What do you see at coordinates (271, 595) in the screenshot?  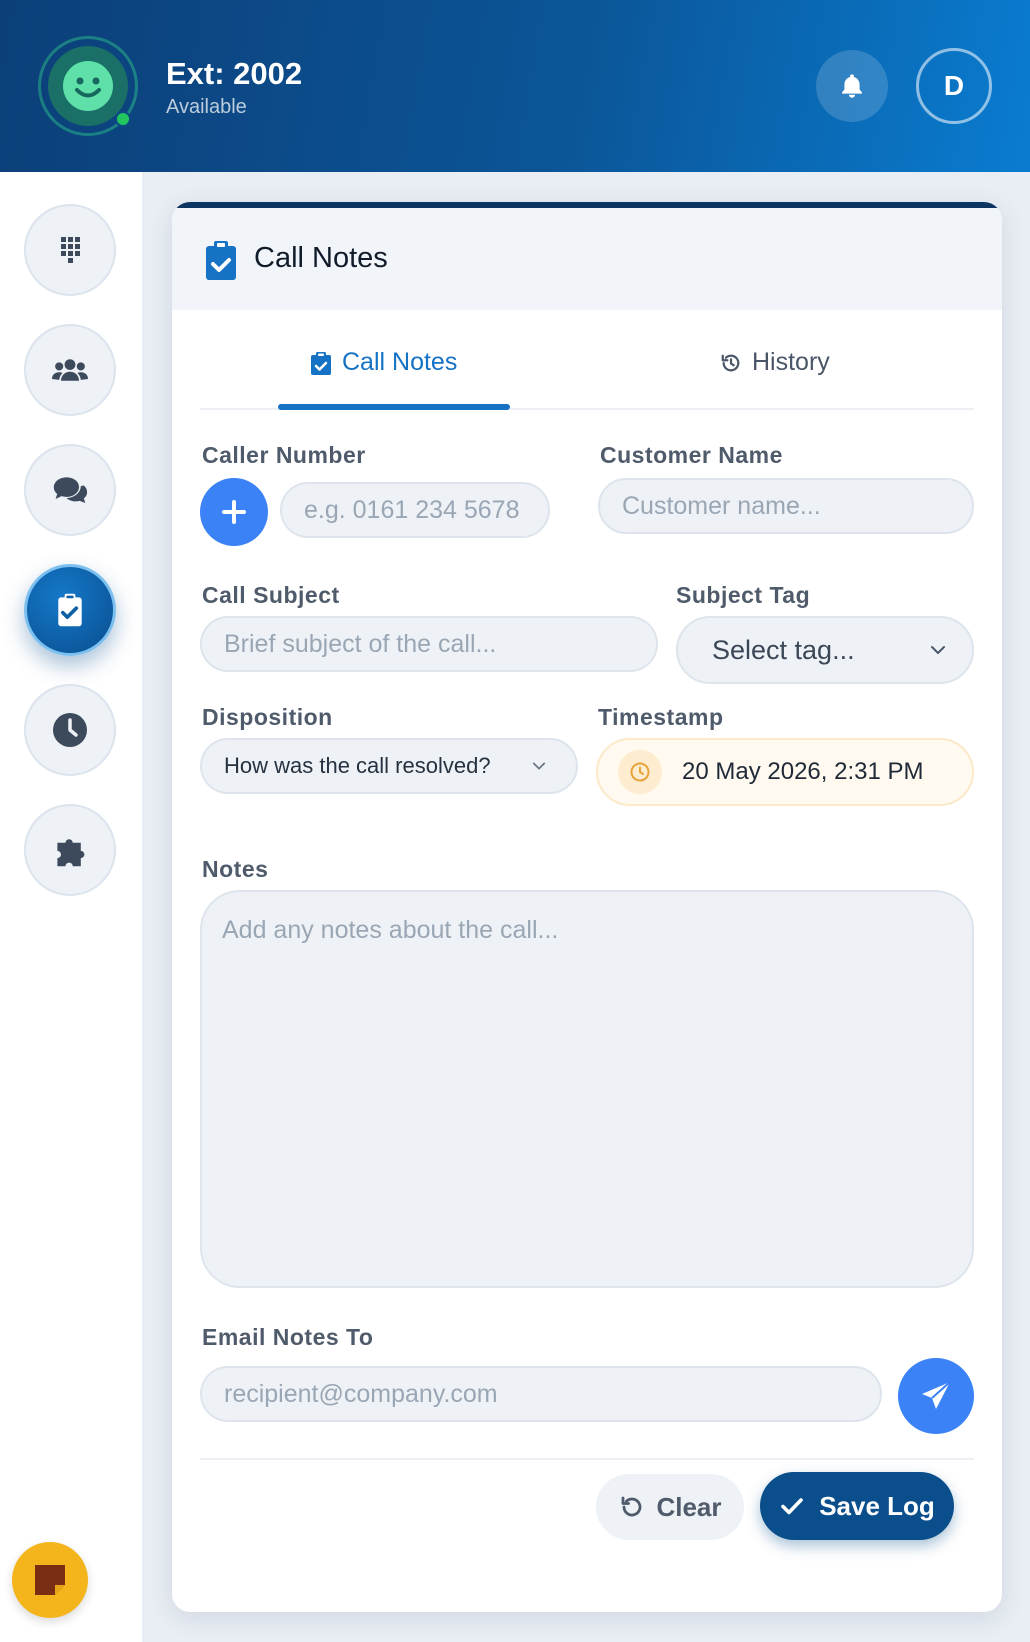 I see `call-subject-label: Call Subject` at bounding box center [271, 595].